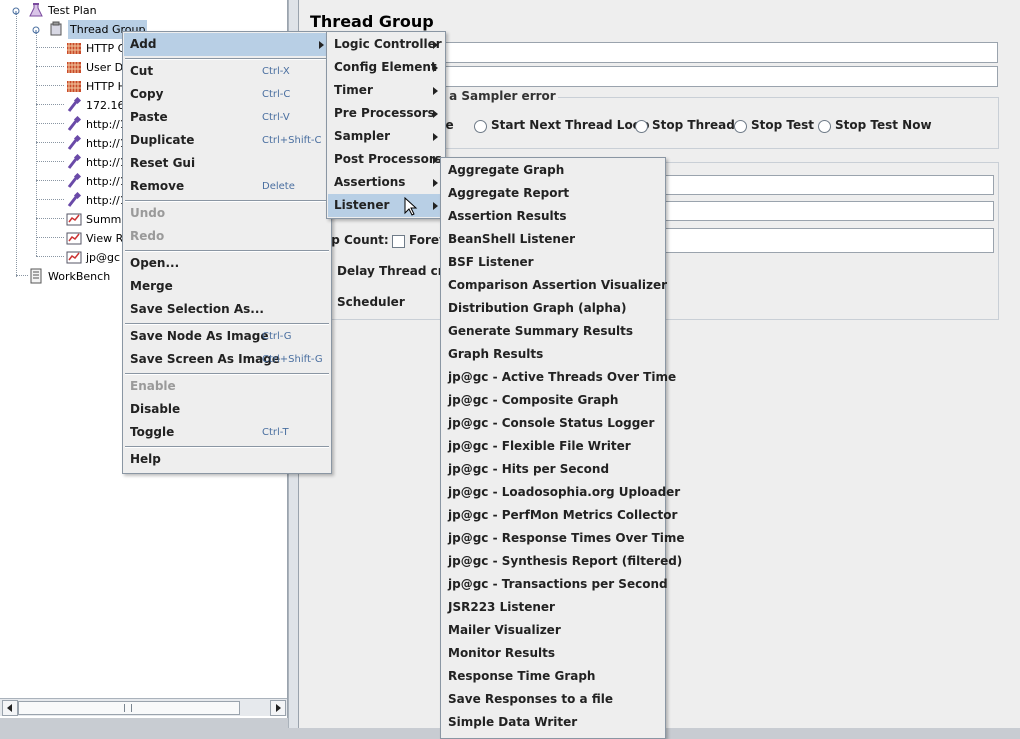 Image resolution: width=1020 pixels, height=739 pixels. I want to click on tree-horizontal-scrollbar, so click(143, 707).